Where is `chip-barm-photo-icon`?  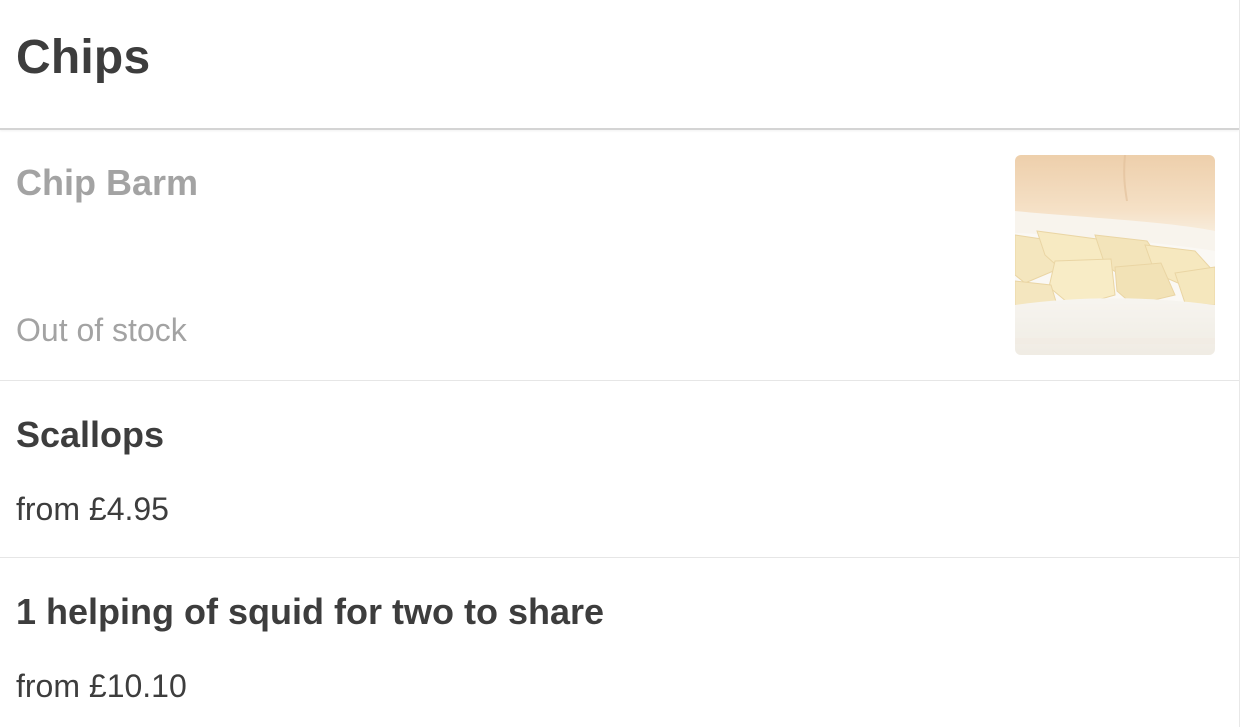
chip-barm-photo-icon is located at coordinates (1115, 255).